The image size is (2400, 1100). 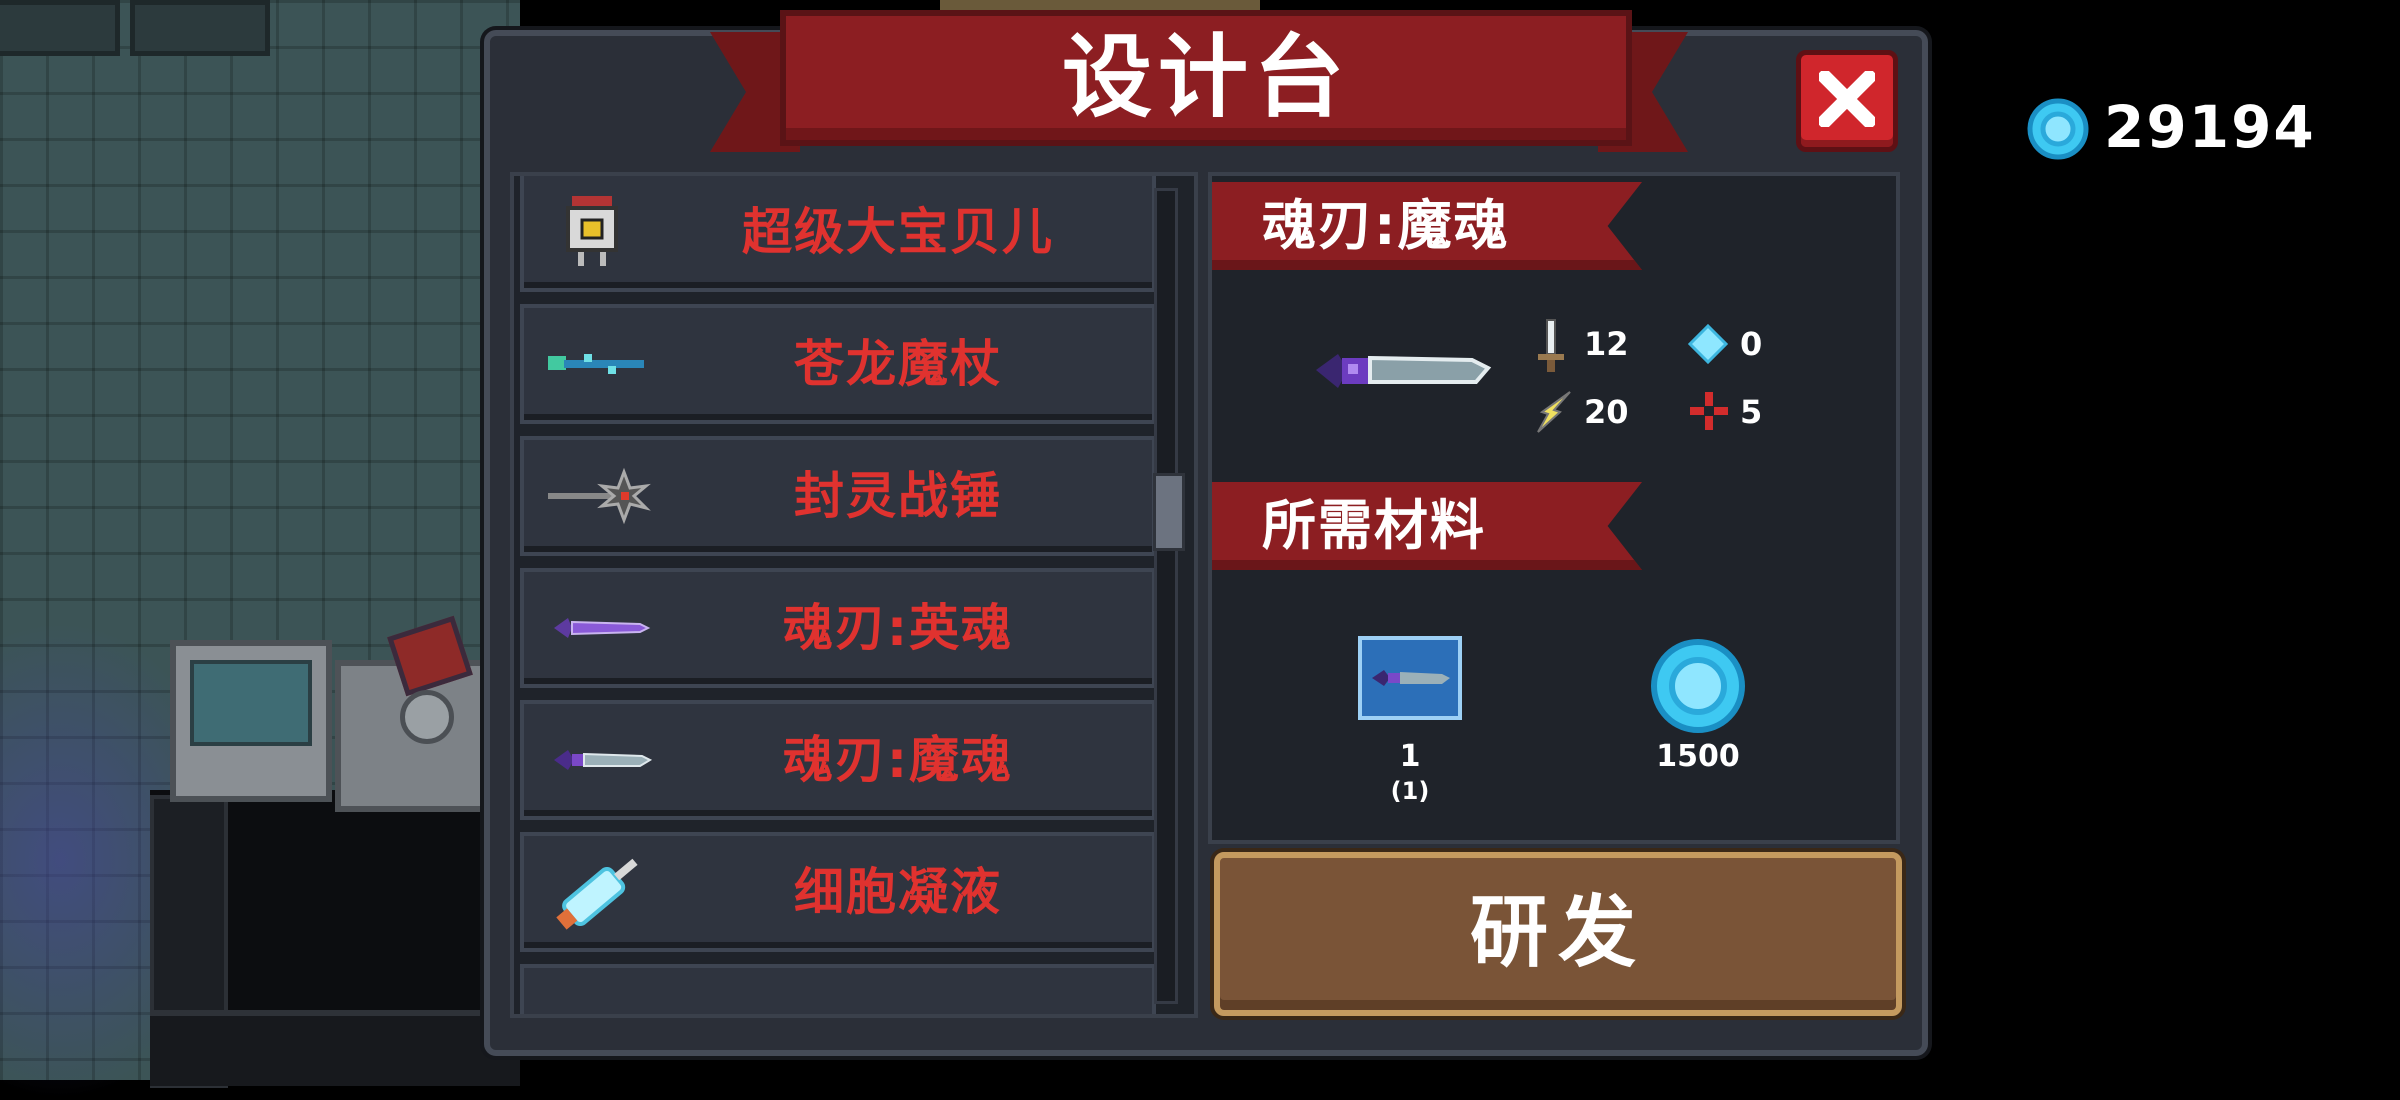 I want to click on item-name: 魂刃:魔魂, so click(x=1386, y=225).